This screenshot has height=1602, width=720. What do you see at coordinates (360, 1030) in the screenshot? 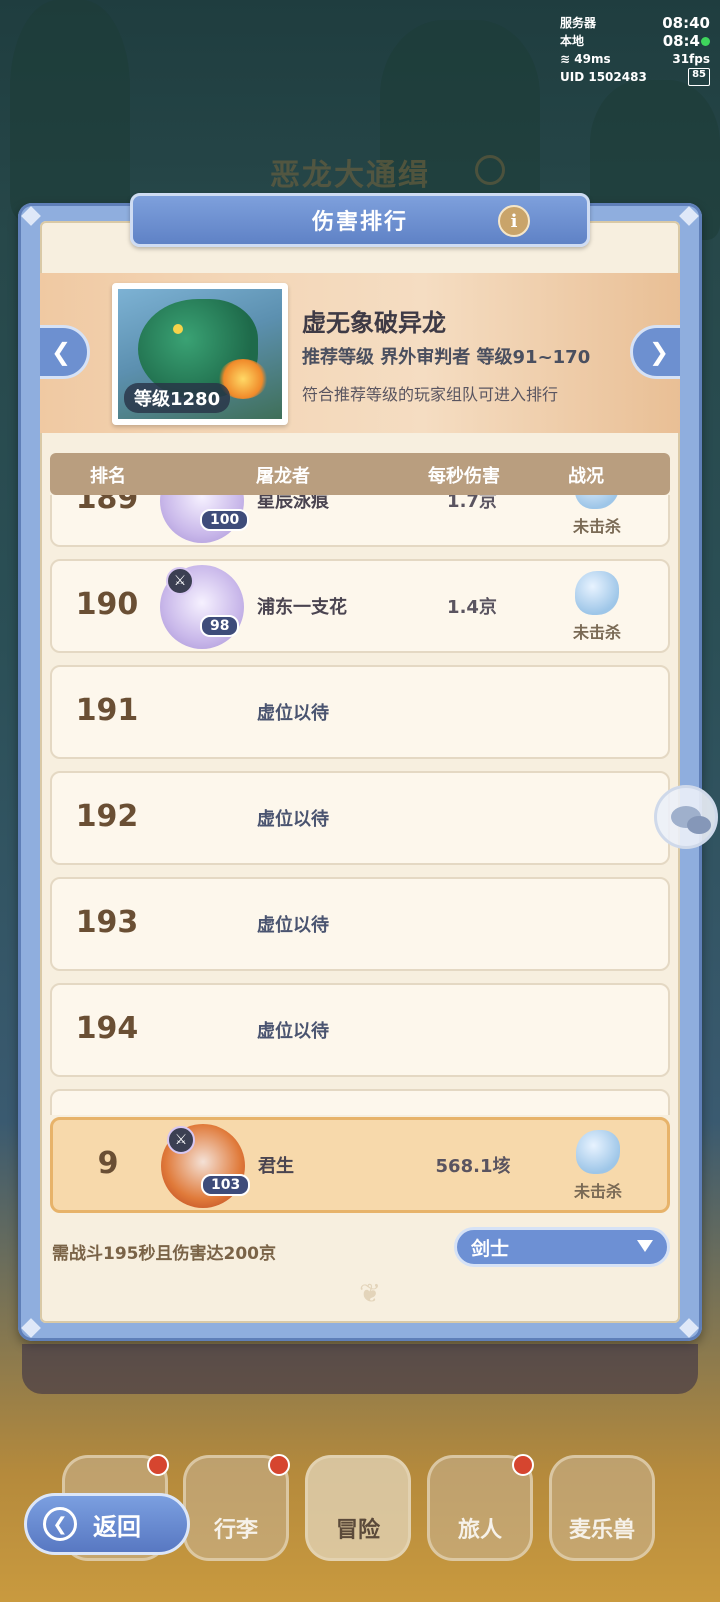
I see `table-row: 194 虚位以待` at bounding box center [360, 1030].